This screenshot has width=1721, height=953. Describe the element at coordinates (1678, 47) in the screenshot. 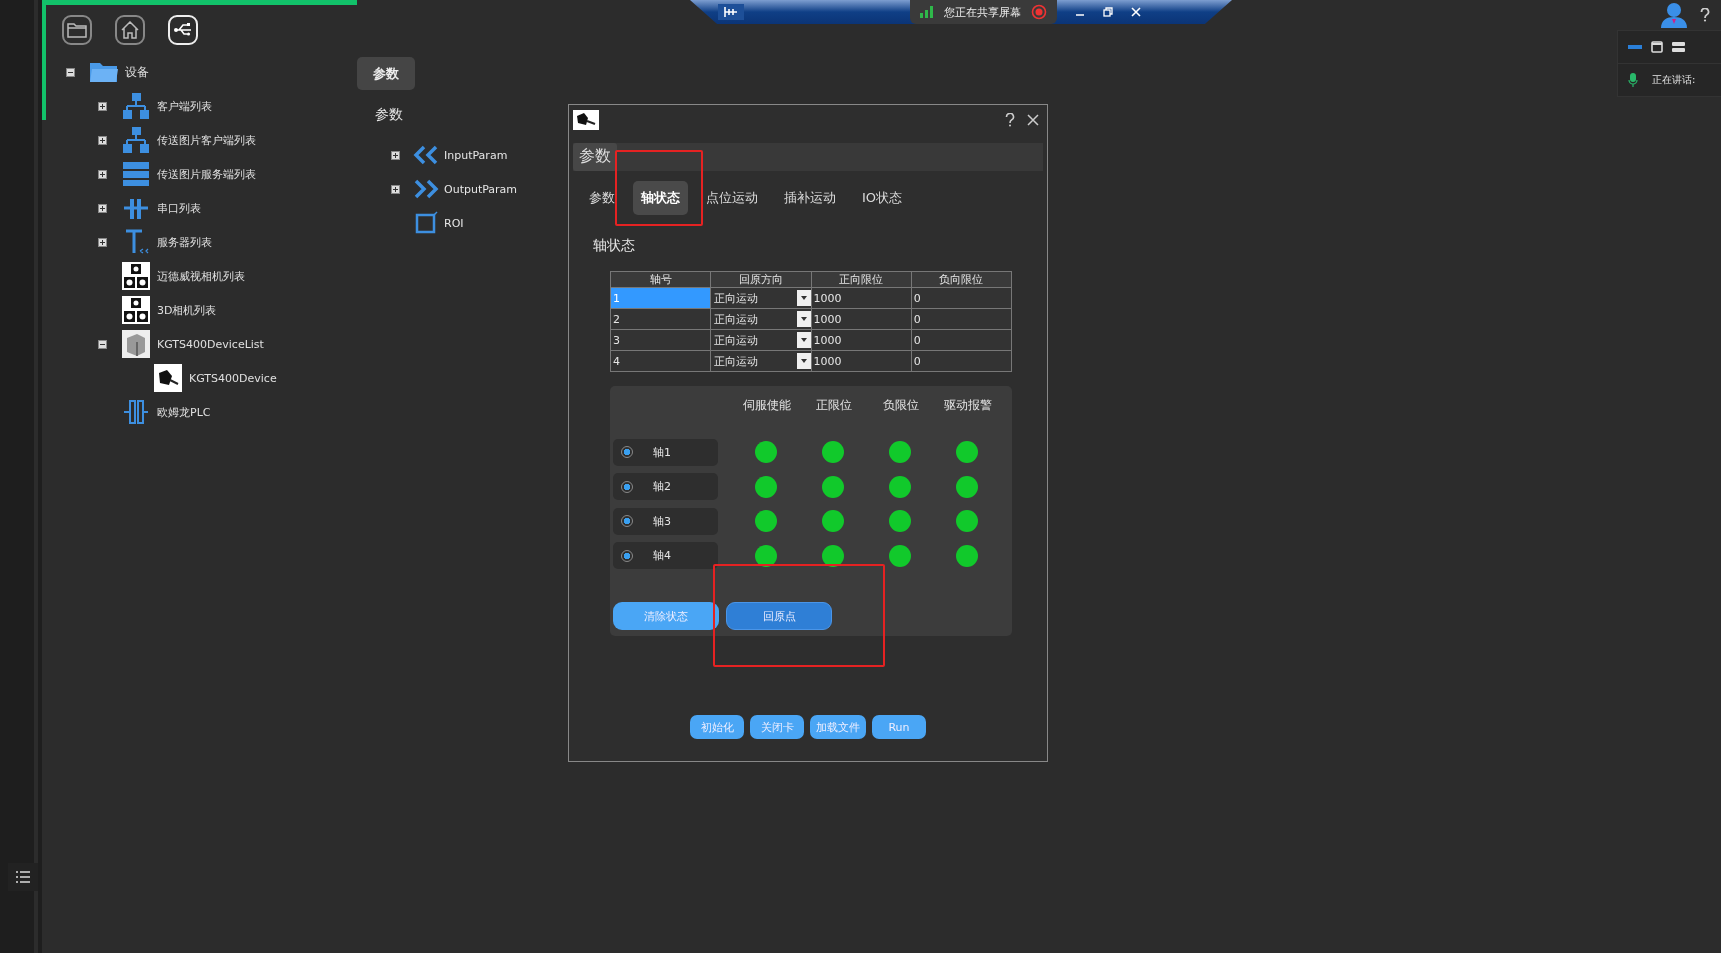

I see `list-icon` at that location.